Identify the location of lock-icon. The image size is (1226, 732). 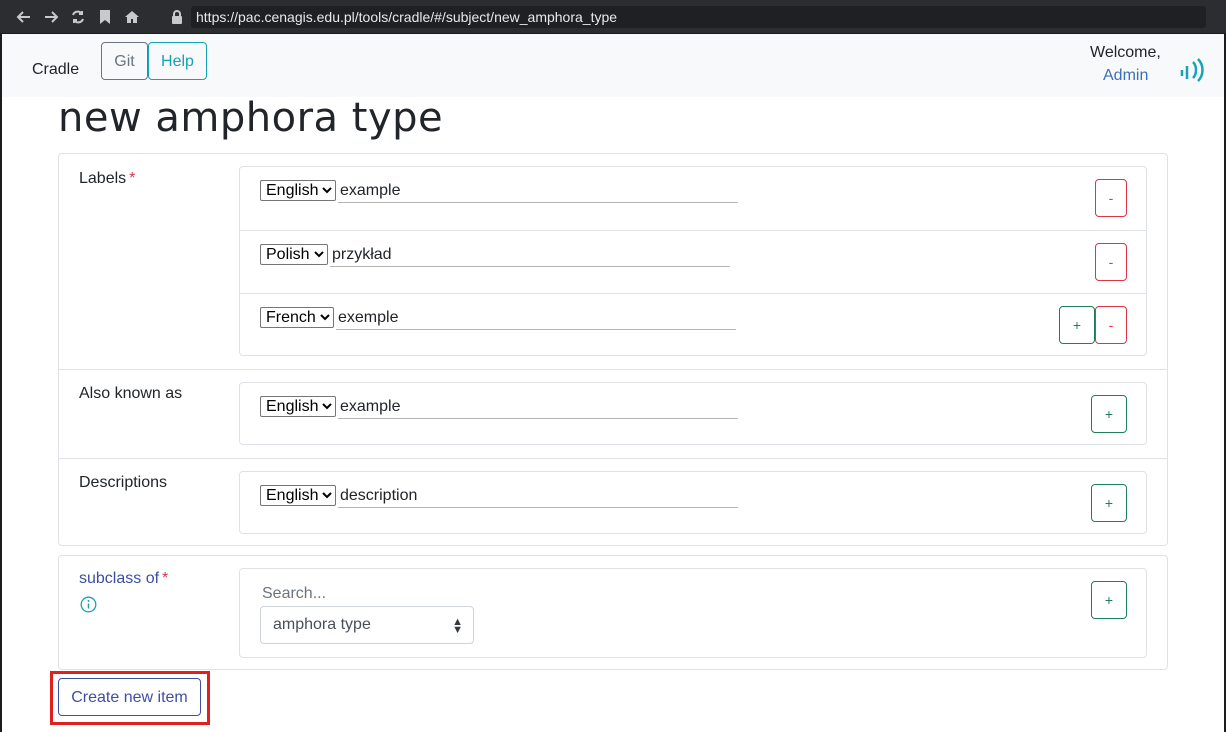
(177, 17).